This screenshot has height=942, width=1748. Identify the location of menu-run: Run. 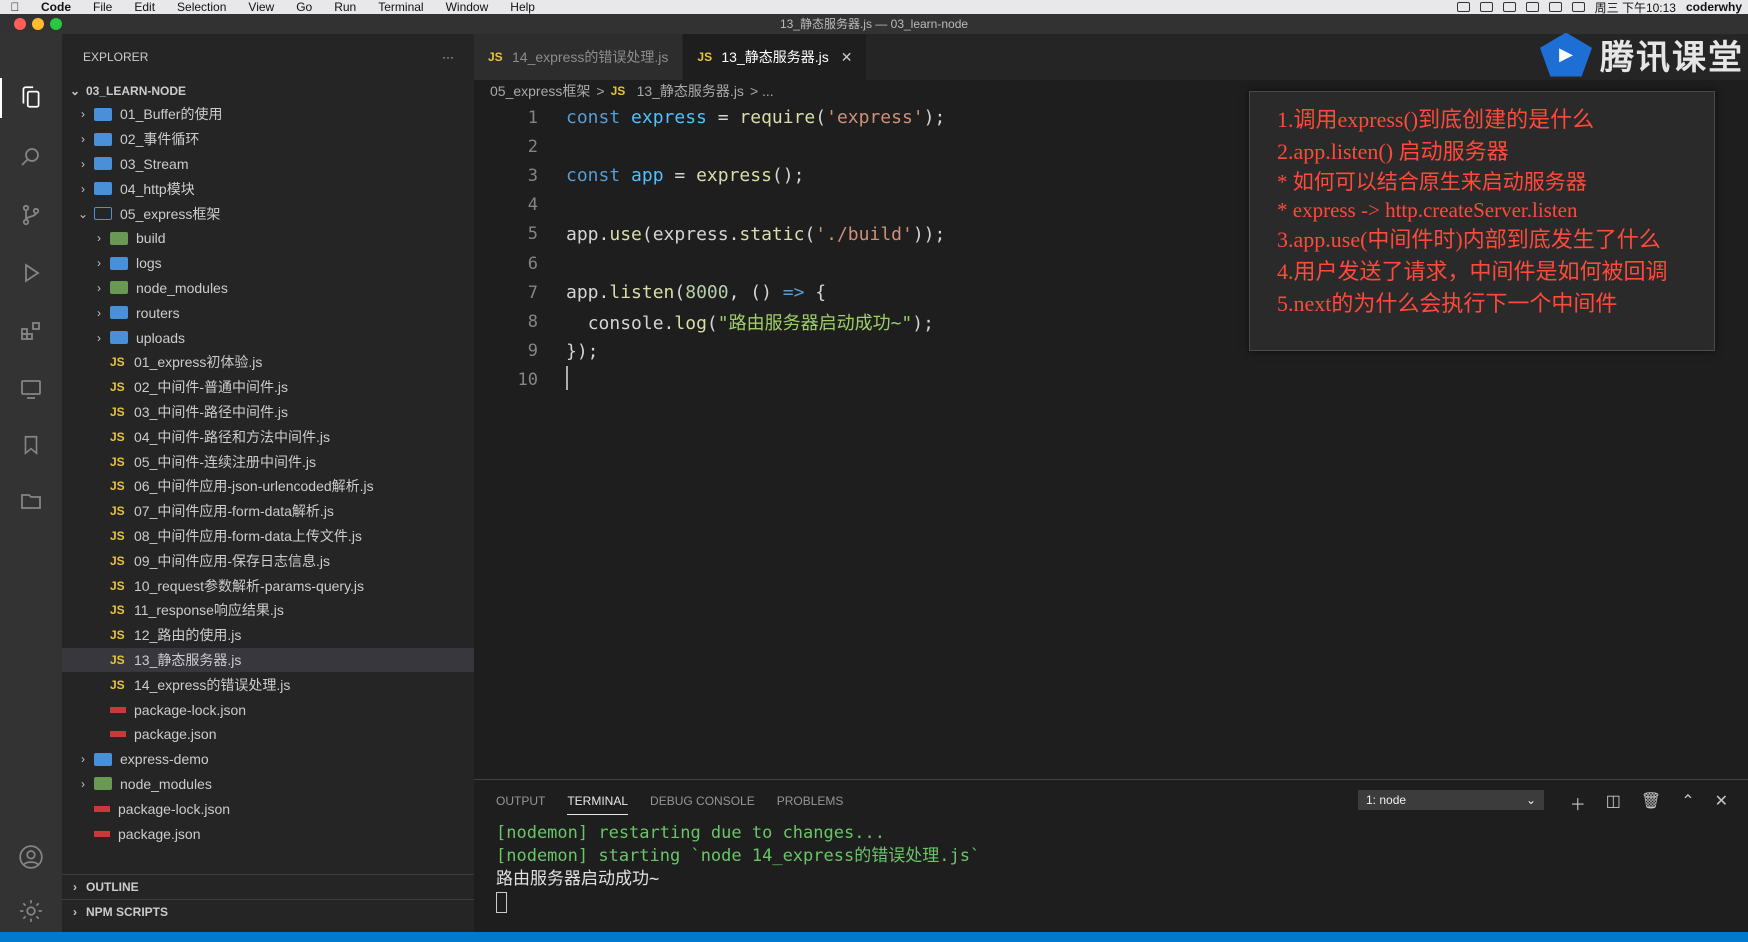
(345, 7).